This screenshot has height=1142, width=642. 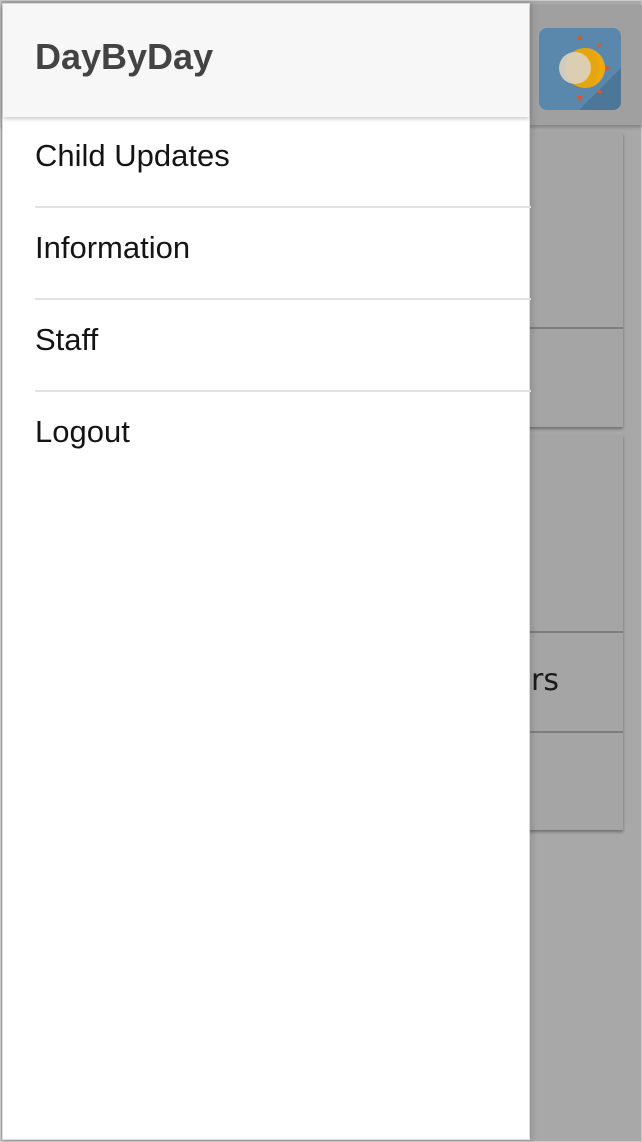 What do you see at coordinates (82, 431) in the screenshot?
I see `menu-item-label: Logout` at bounding box center [82, 431].